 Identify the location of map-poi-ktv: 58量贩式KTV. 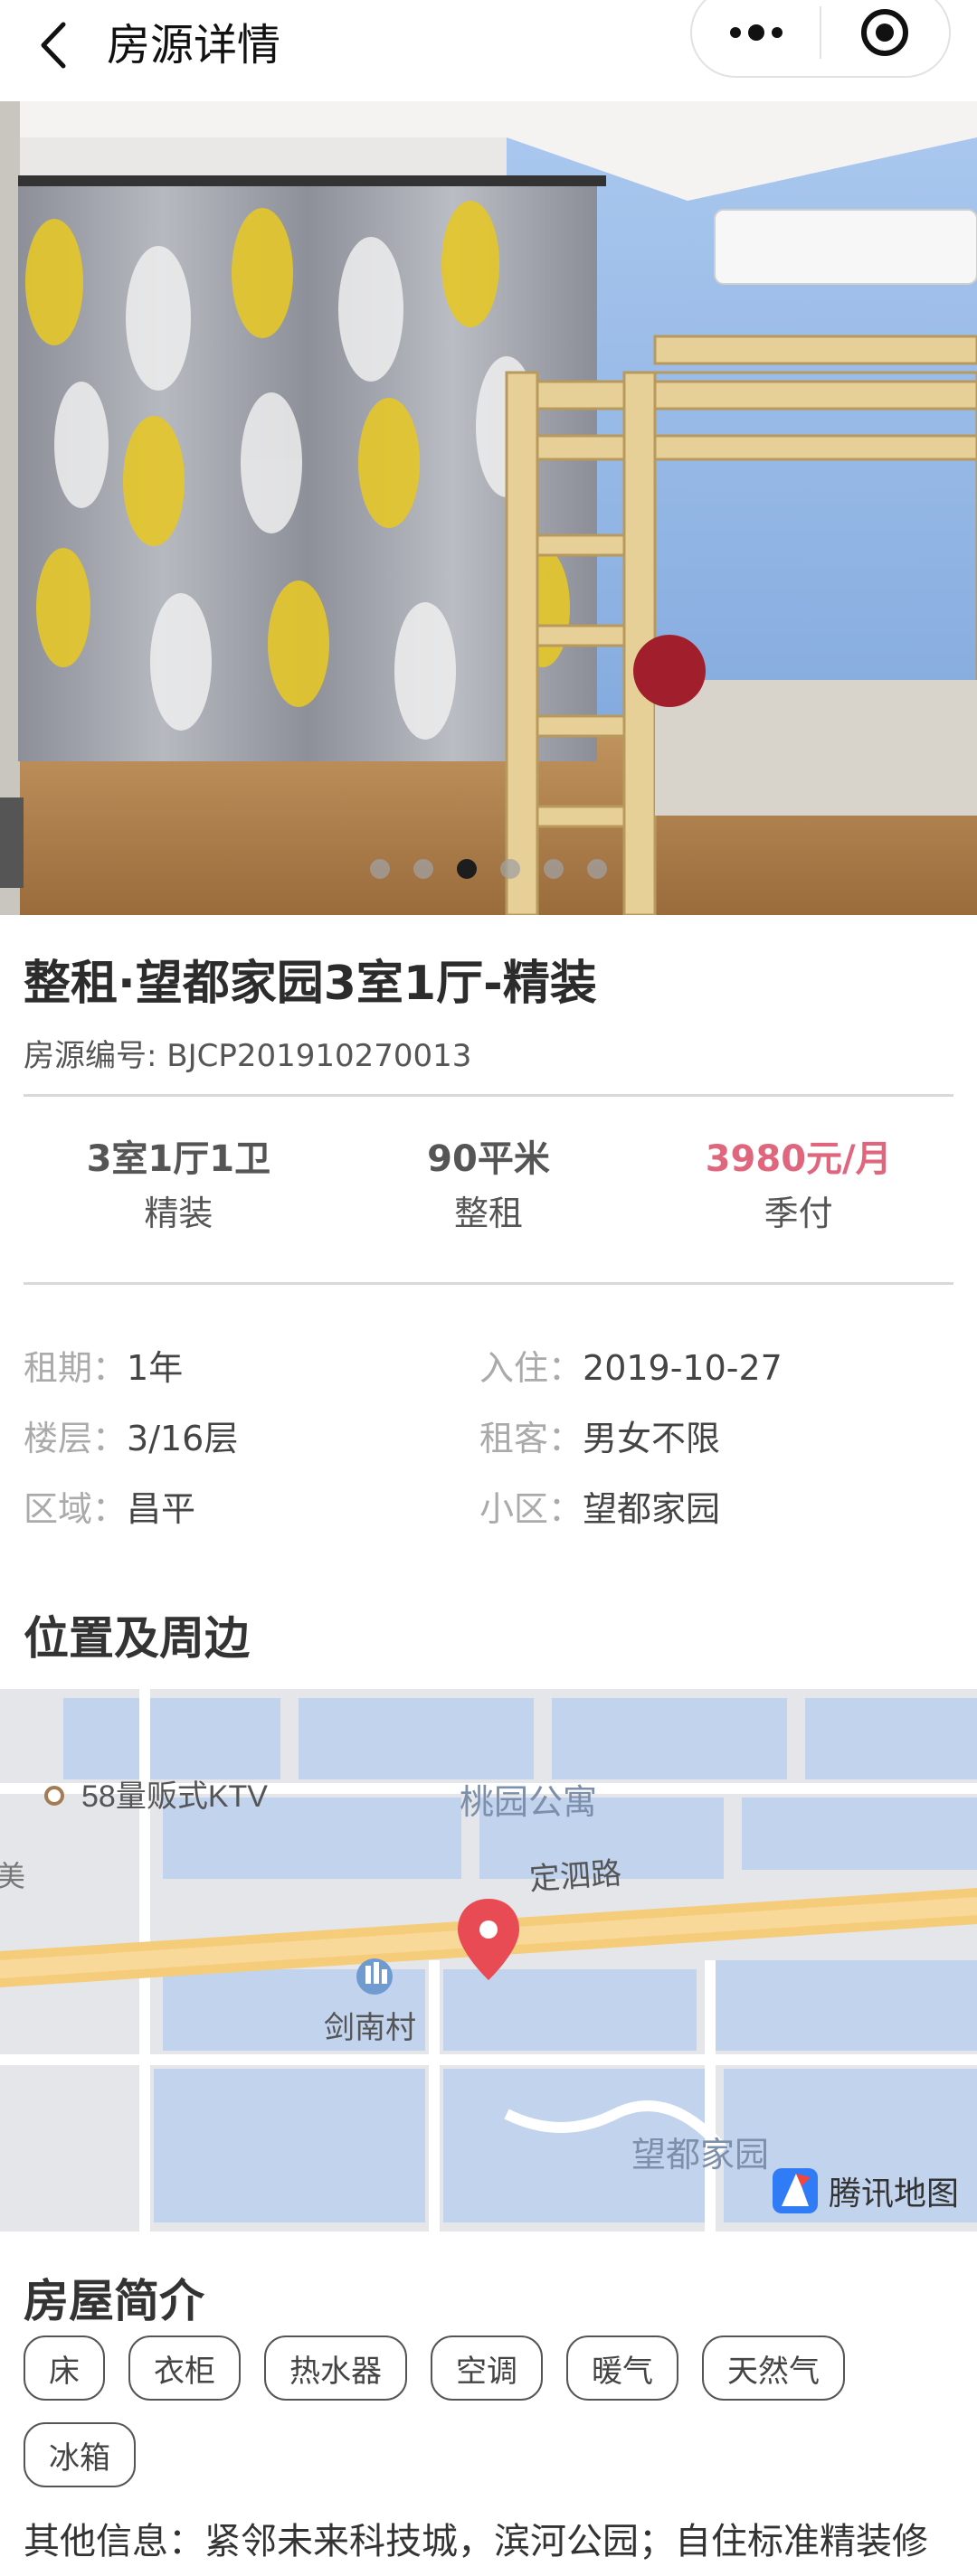
(174, 1796).